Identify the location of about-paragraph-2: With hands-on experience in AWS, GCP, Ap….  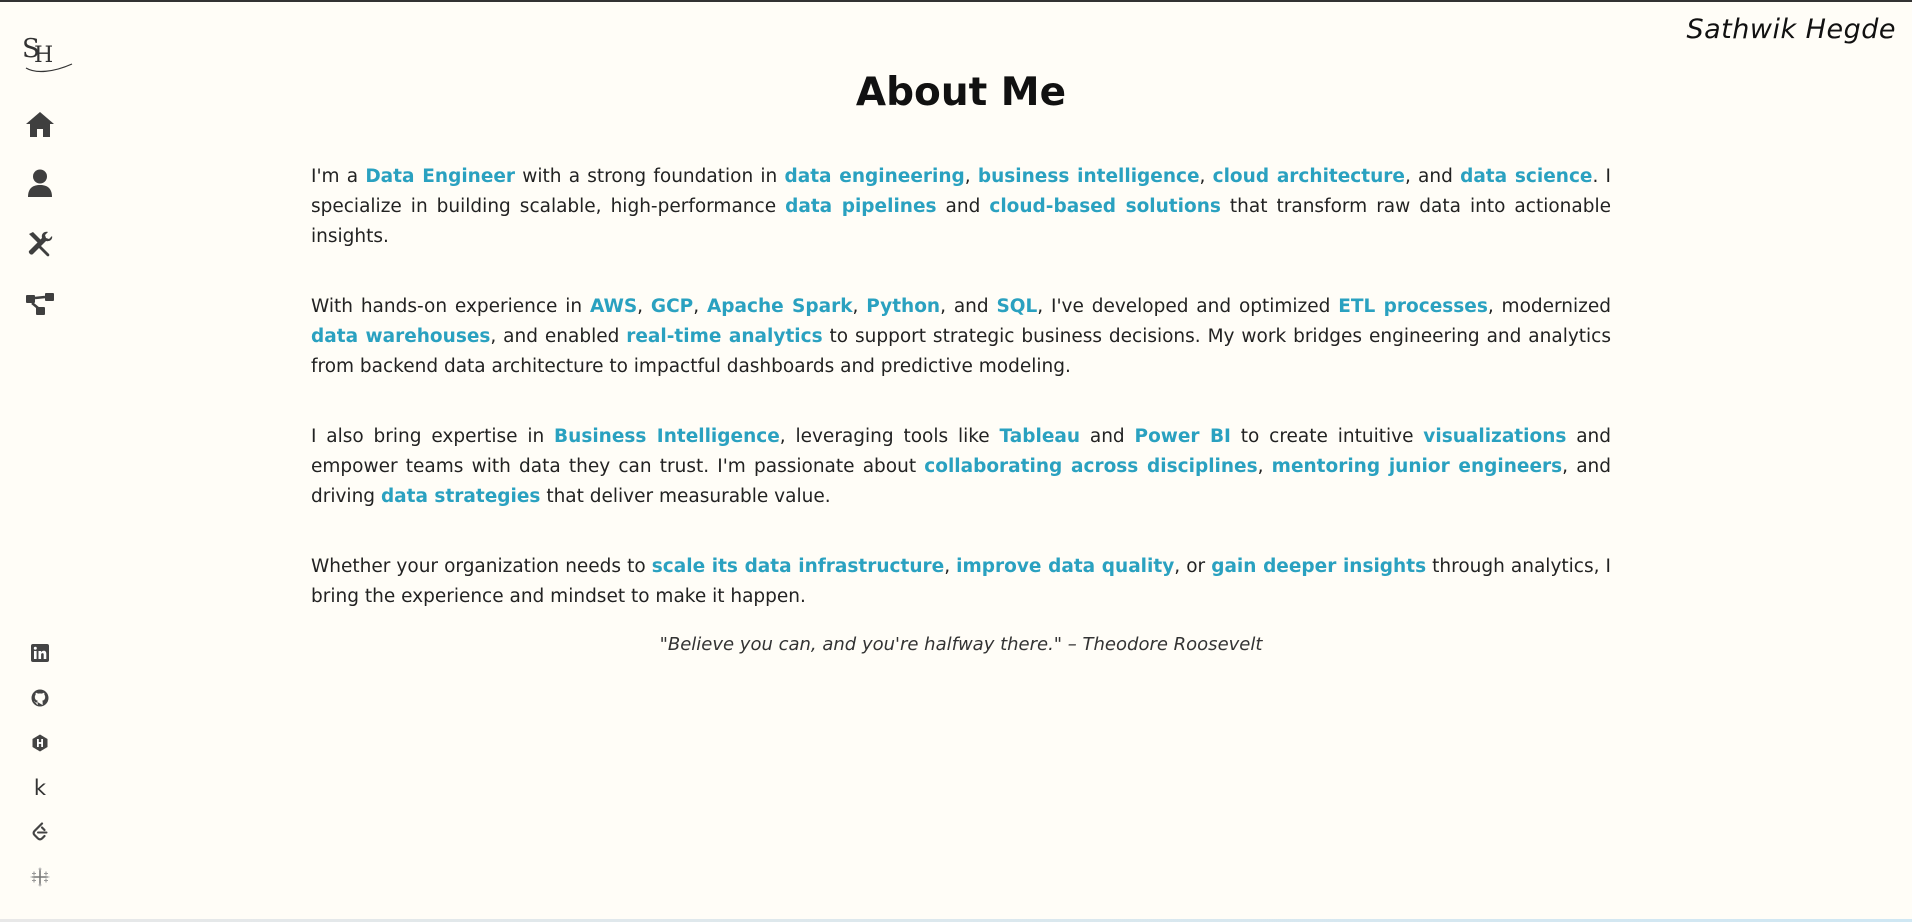
(961, 337).